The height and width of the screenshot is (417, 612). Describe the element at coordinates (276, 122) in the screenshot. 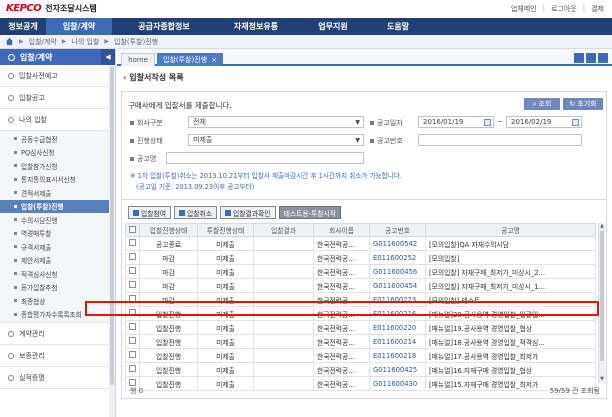

I see `company-select: 전체 ▼` at that location.